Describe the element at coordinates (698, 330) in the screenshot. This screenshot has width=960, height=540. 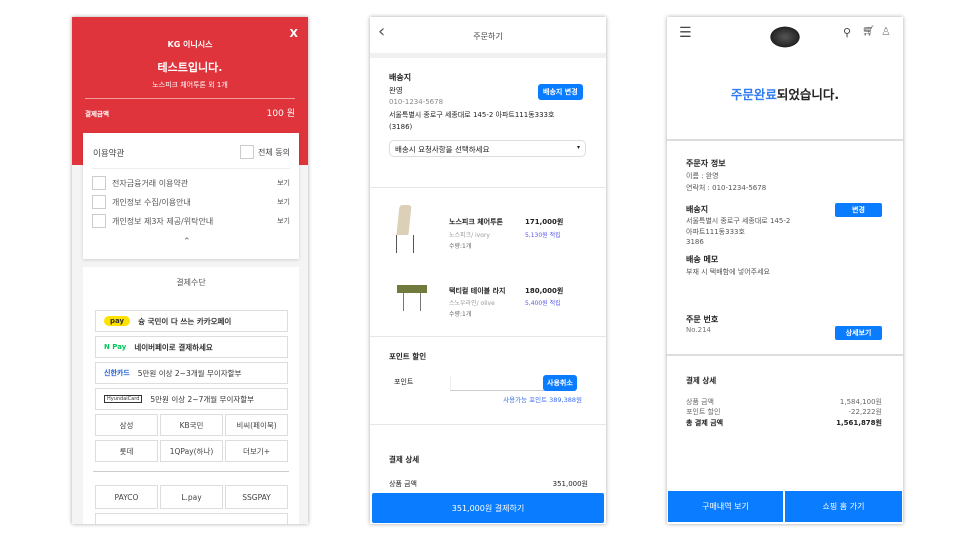
I see `order-number: No.214` at that location.